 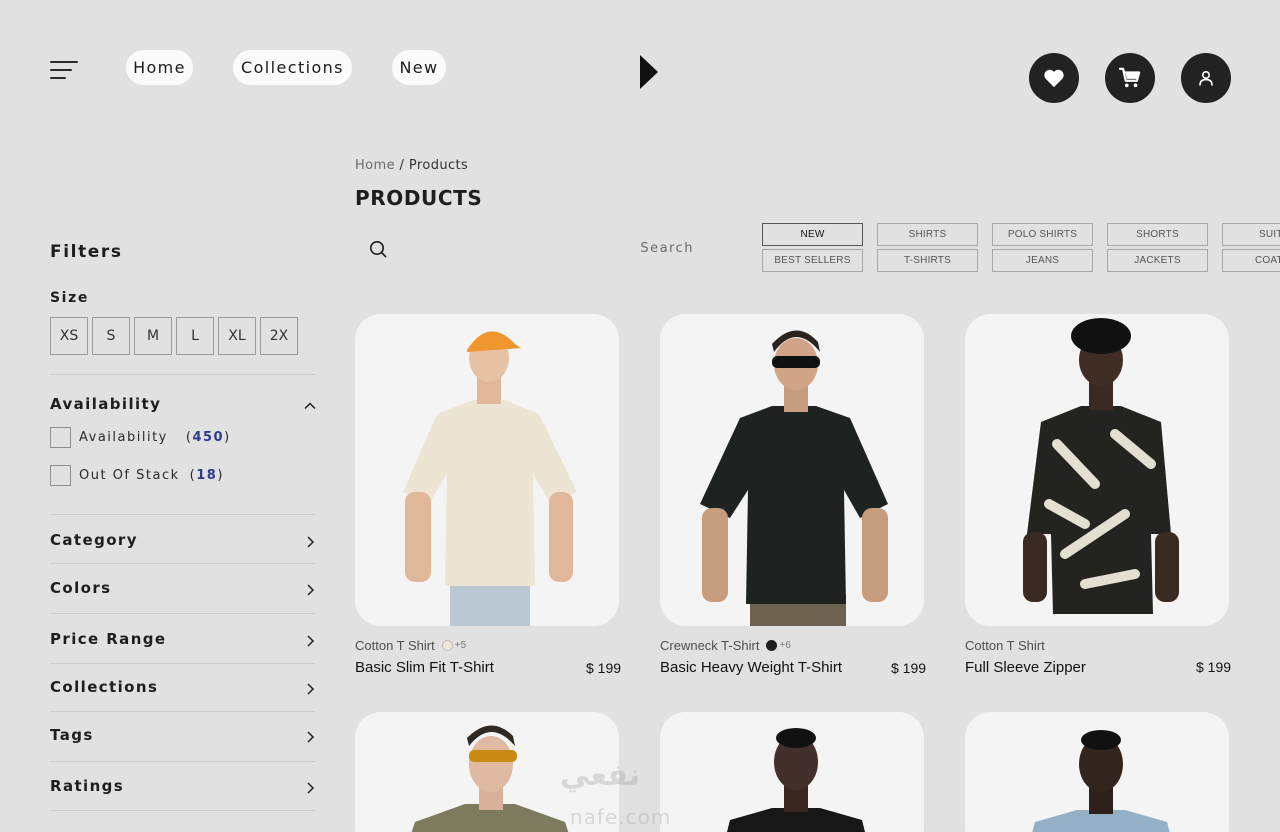 What do you see at coordinates (927, 234) in the screenshot?
I see `category-shirts: SHIRTS` at bounding box center [927, 234].